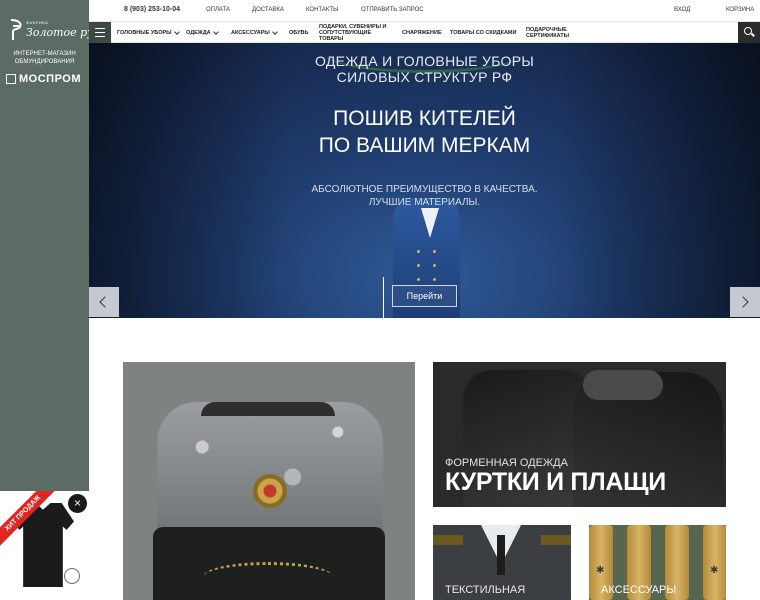 The height and width of the screenshot is (600, 760). Describe the element at coordinates (46, 545) in the screenshot. I see `bestseller-popup: ХИТ ПРОДАЖ ×` at that location.